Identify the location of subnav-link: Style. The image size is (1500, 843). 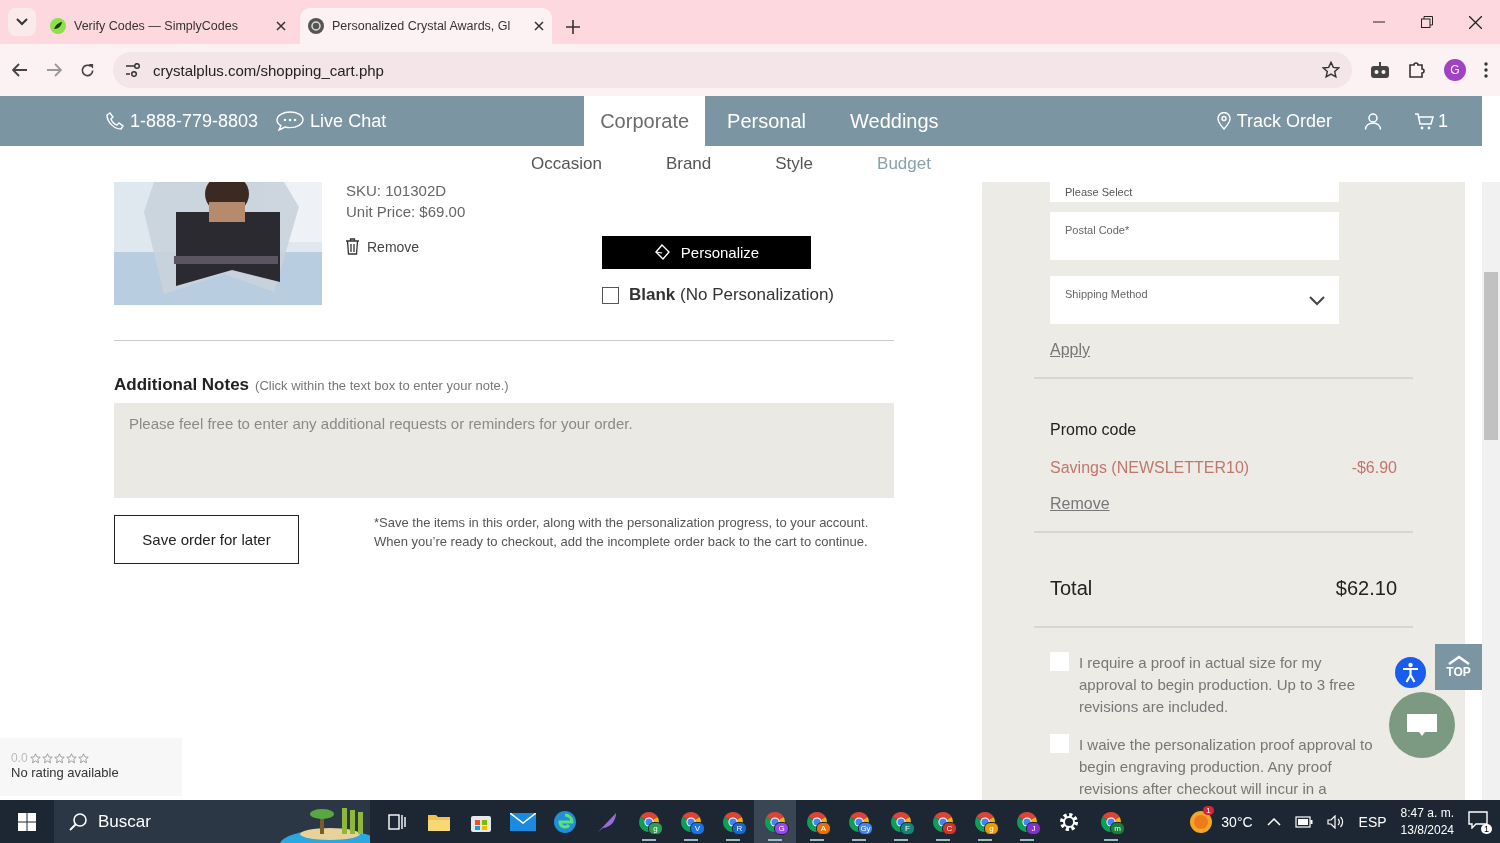
(794, 164).